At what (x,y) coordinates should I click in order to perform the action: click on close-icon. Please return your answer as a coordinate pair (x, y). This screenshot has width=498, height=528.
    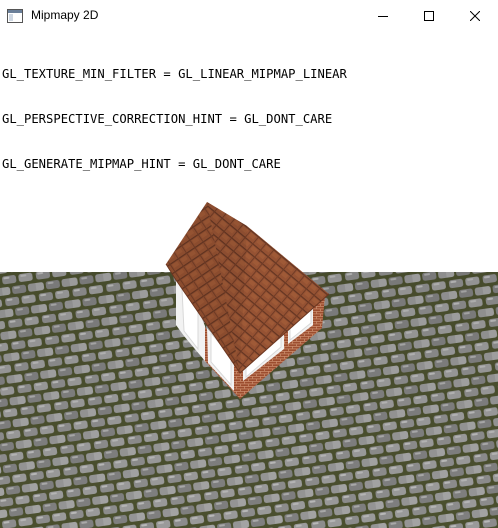
    Looking at the image, I should click on (475, 15).